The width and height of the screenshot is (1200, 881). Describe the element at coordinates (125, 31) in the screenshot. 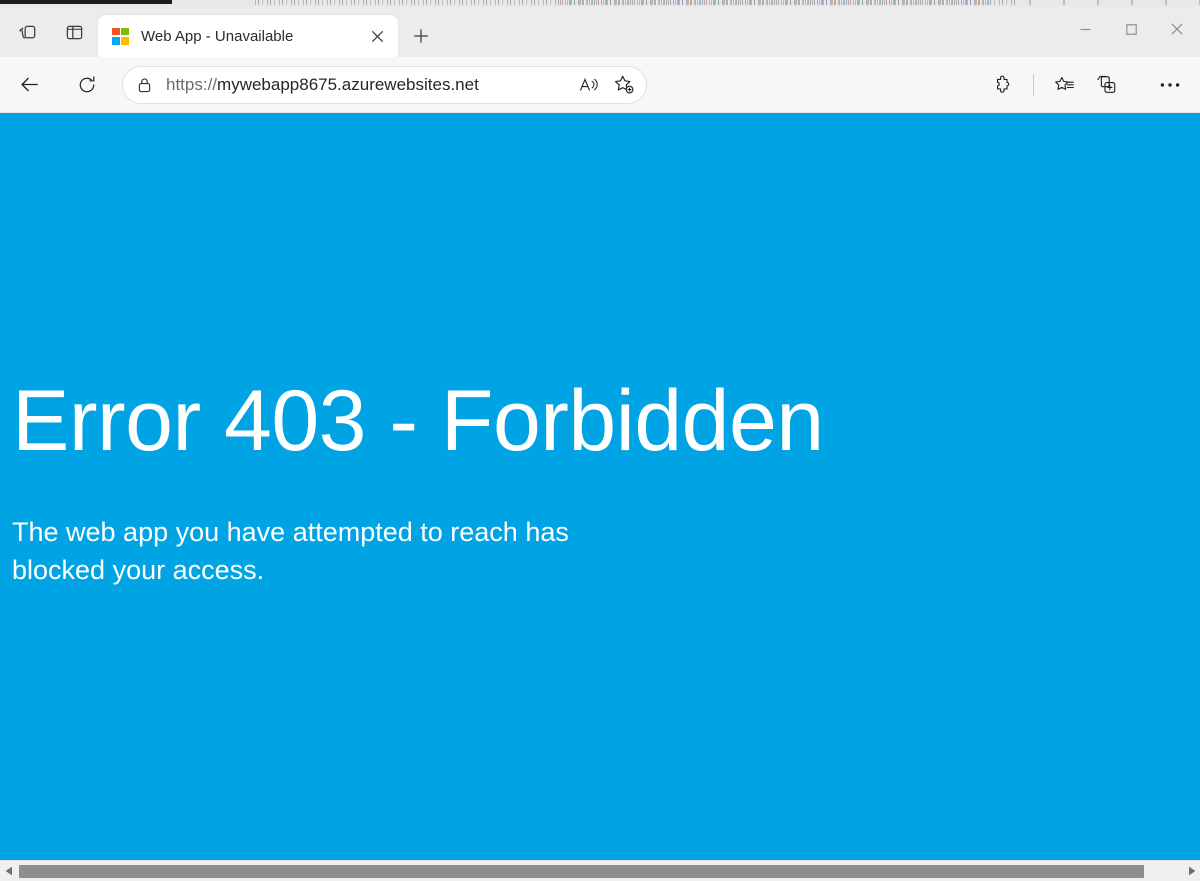

I see `ms-logo-square-green` at that location.